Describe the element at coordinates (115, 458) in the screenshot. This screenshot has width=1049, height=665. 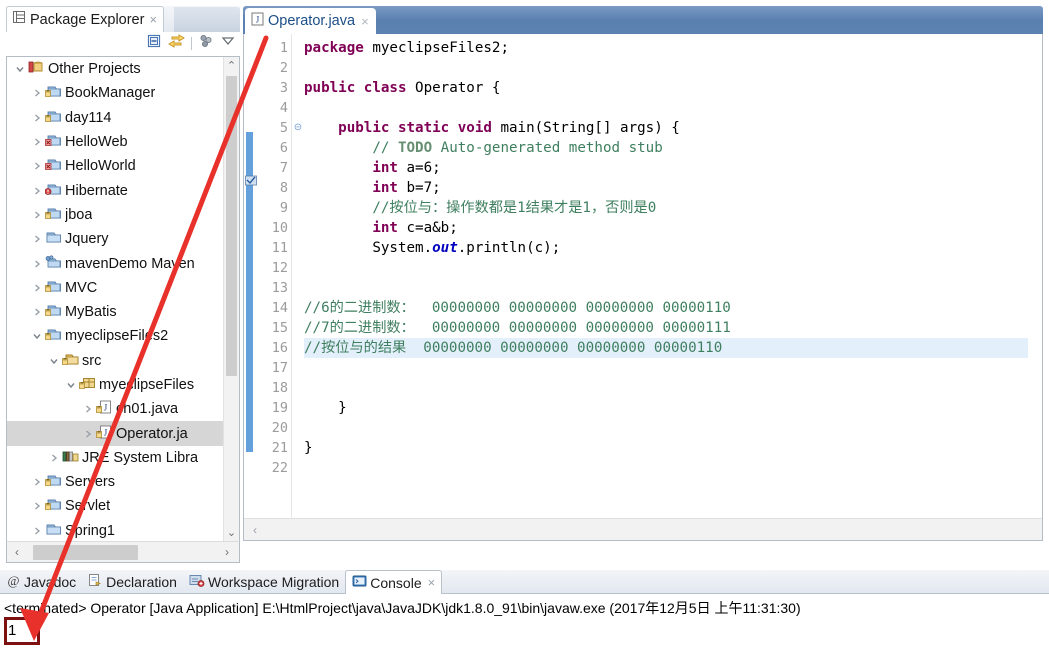
I see `tree-item-jre-system-libra: JRE System Libra` at that location.